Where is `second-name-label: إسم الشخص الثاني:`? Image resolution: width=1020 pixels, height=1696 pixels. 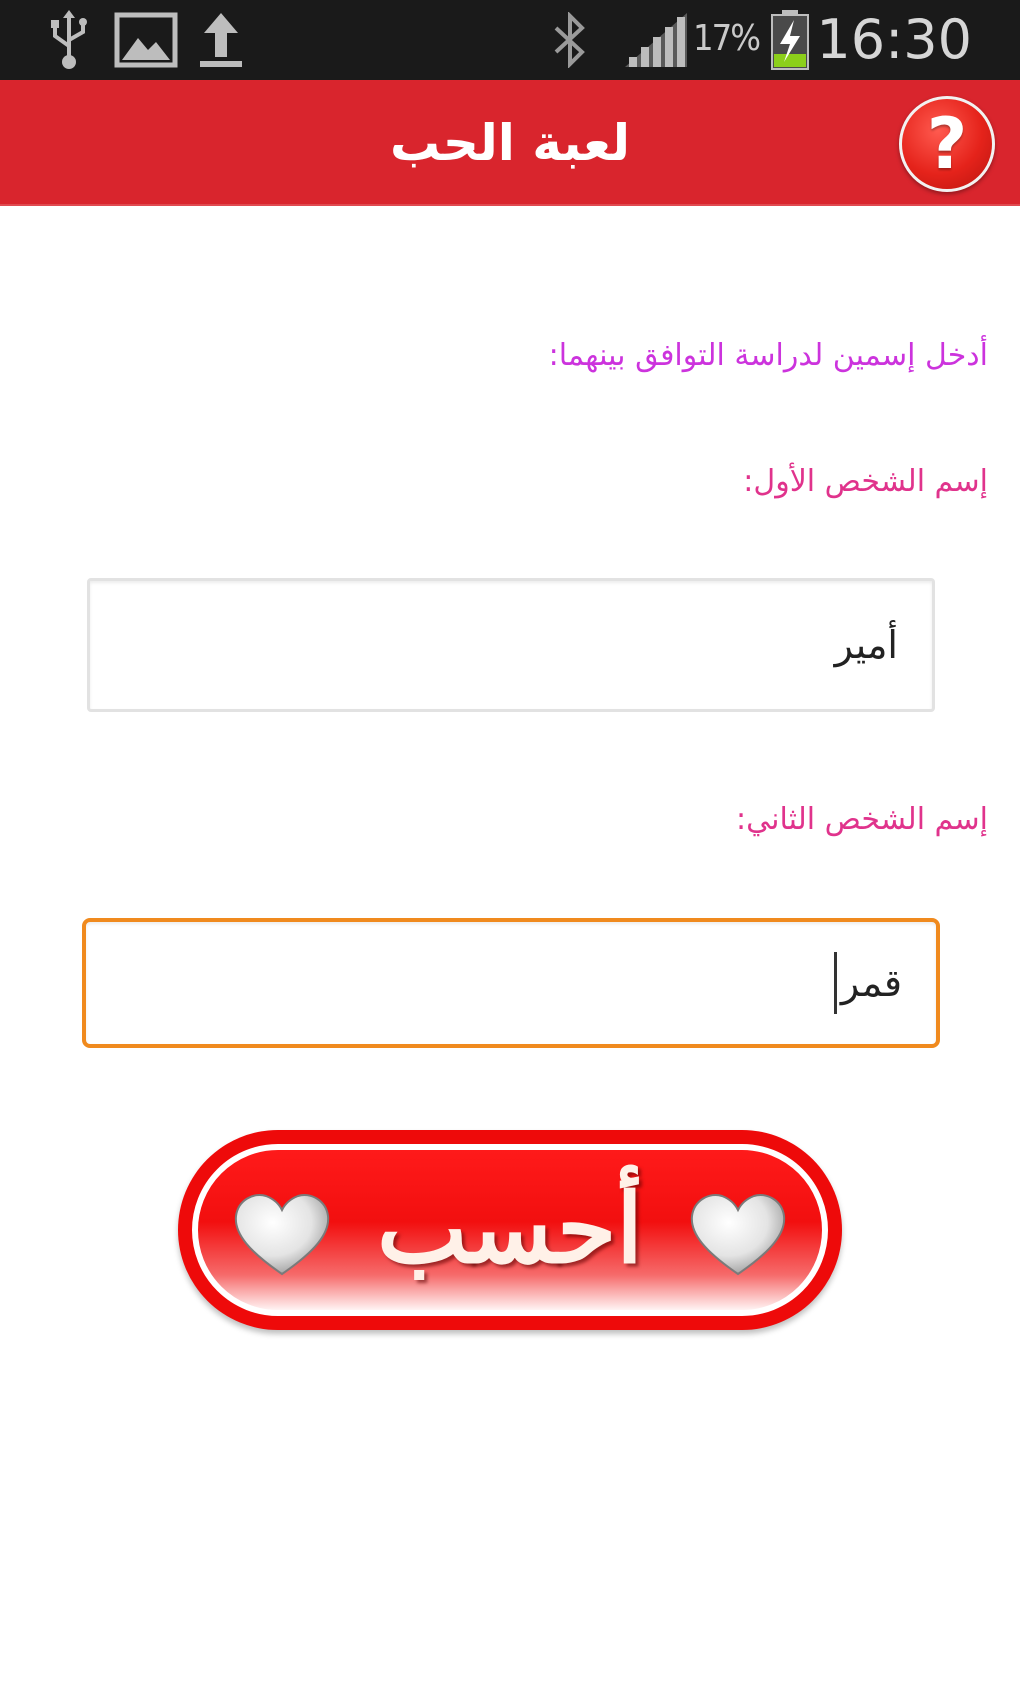
second-name-label: إسم الشخص الثاني: is located at coordinates (862, 819).